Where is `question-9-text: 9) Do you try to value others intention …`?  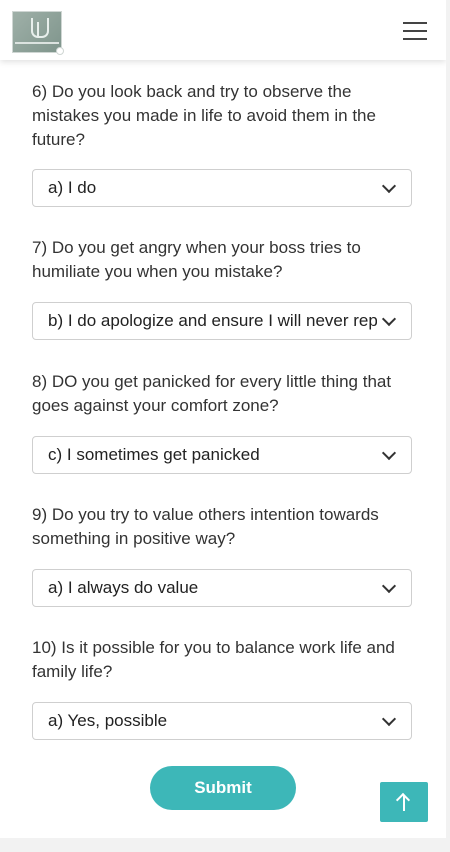 question-9-text: 9) Do you try to value others intention … is located at coordinates (205, 526).